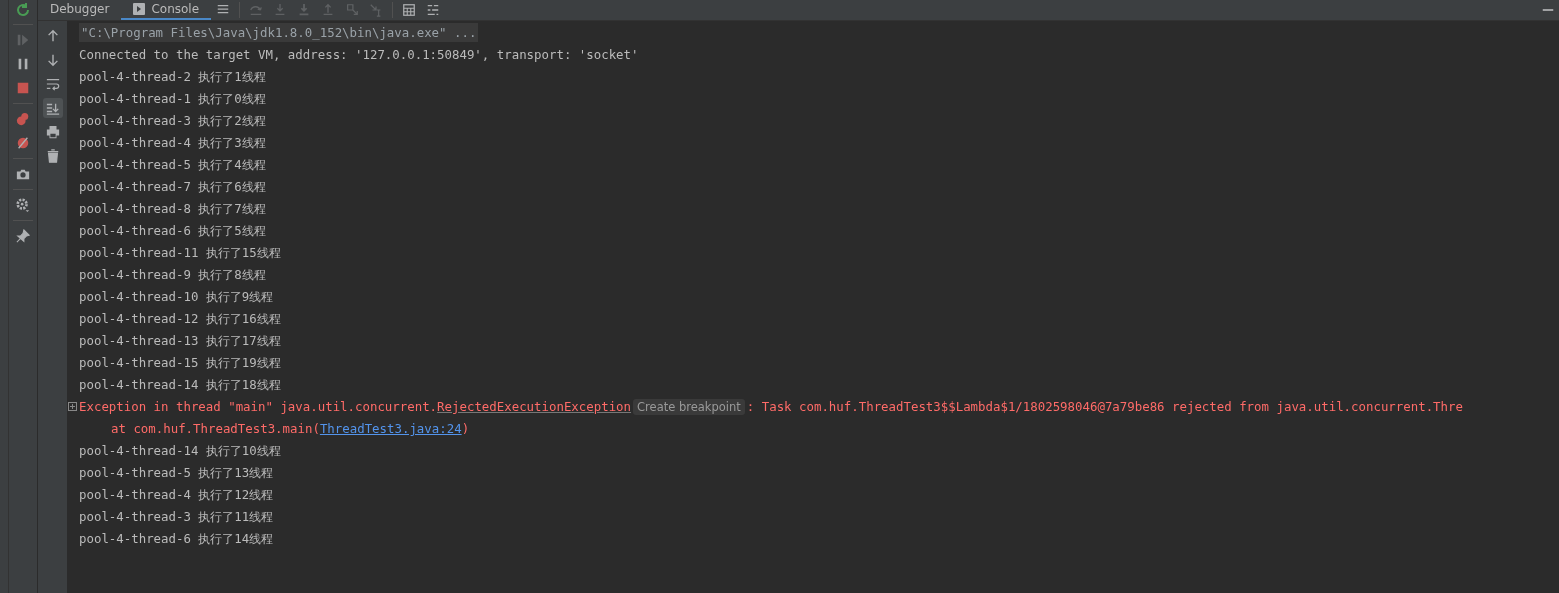 Image resolution: width=1559 pixels, height=593 pixels. I want to click on tab: Debugger, so click(80, 10).